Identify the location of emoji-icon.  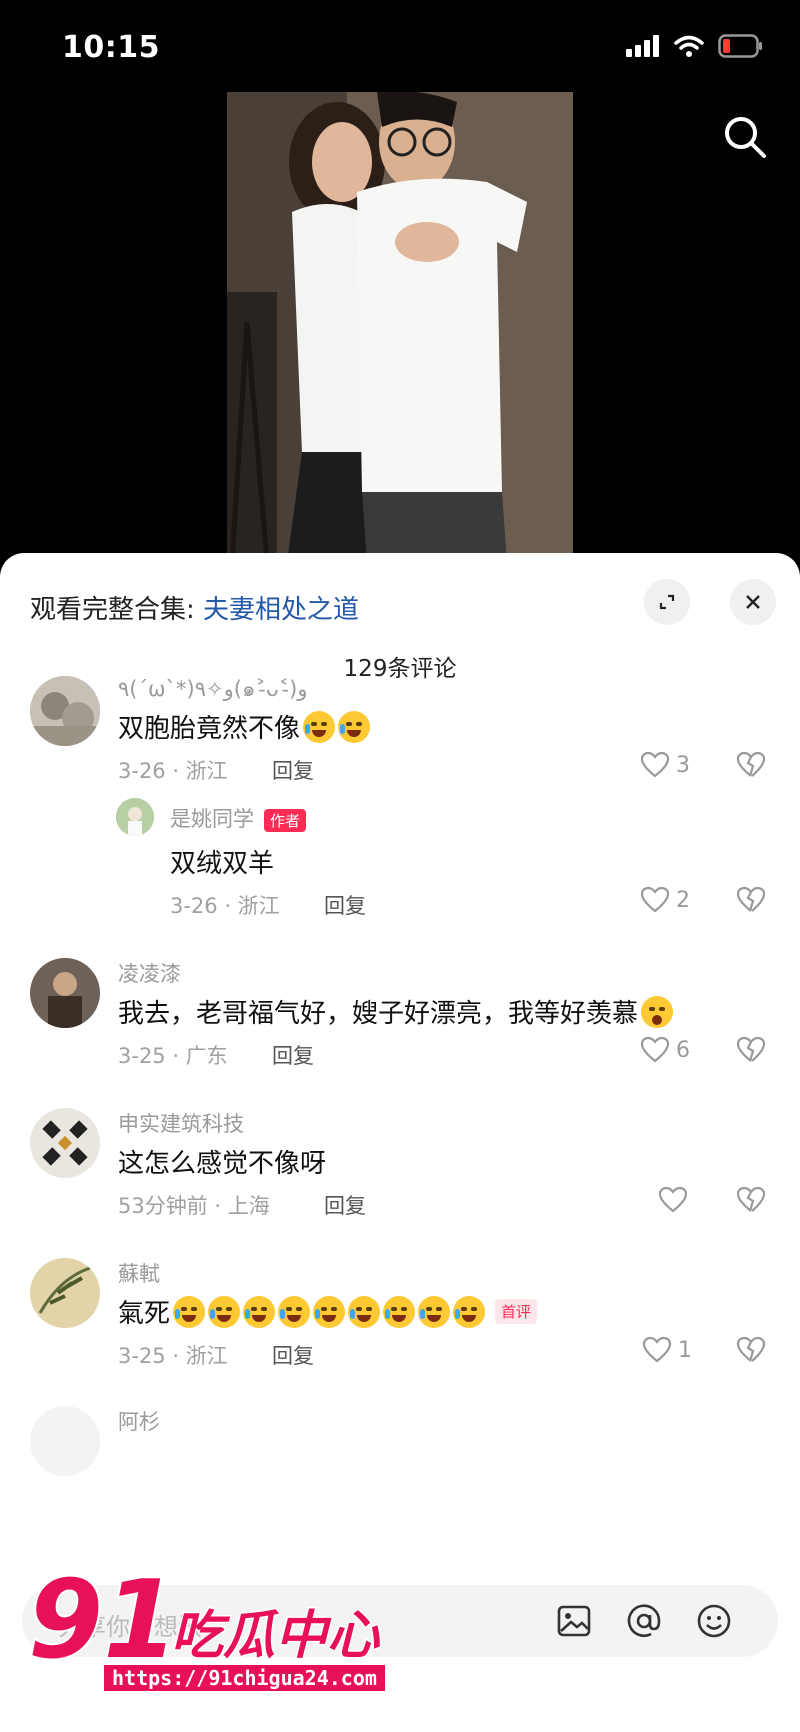
(714, 1621).